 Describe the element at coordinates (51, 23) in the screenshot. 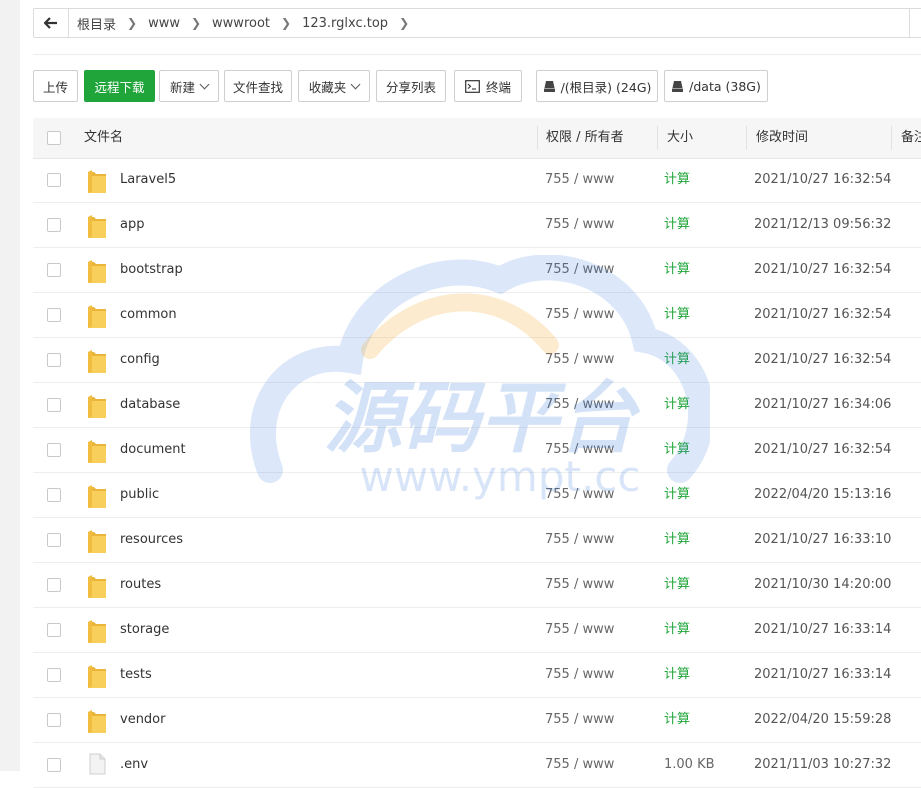

I see `back-button` at that location.